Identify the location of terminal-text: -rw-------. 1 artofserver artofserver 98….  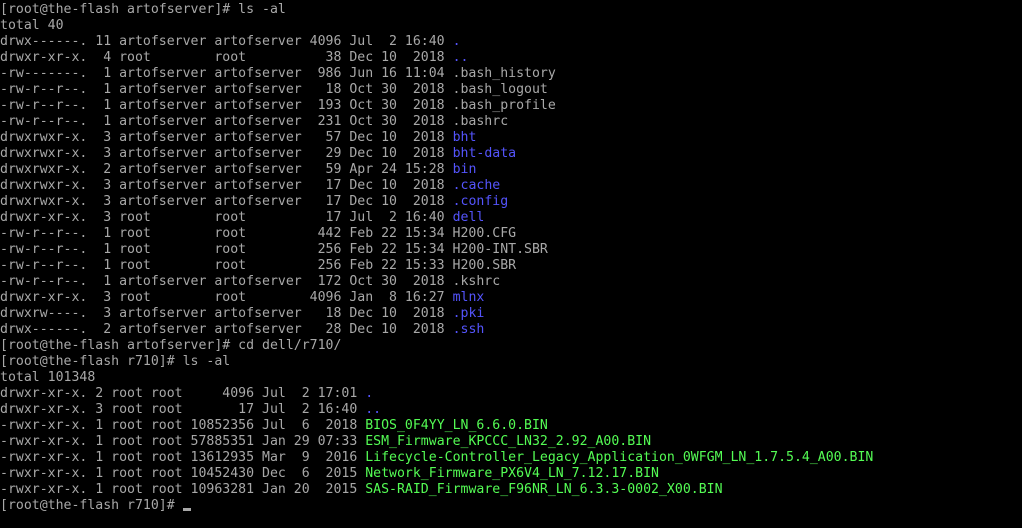
(278, 73).